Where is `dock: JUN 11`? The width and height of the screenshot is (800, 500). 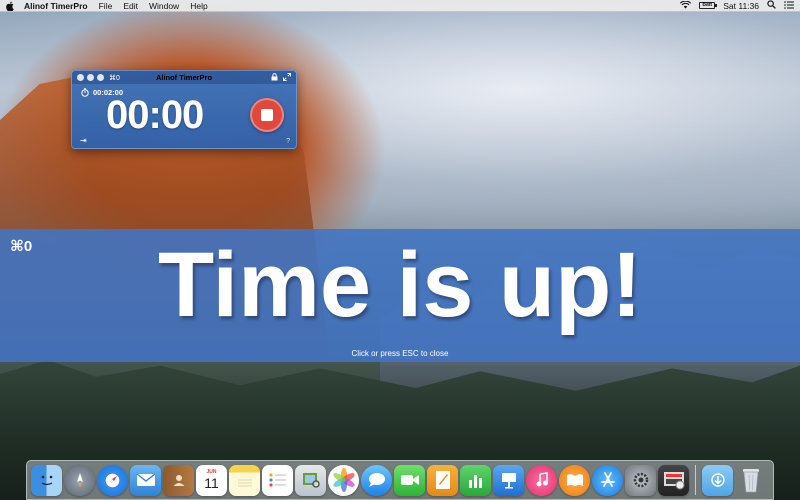
dock: JUN 11 is located at coordinates (400, 480).